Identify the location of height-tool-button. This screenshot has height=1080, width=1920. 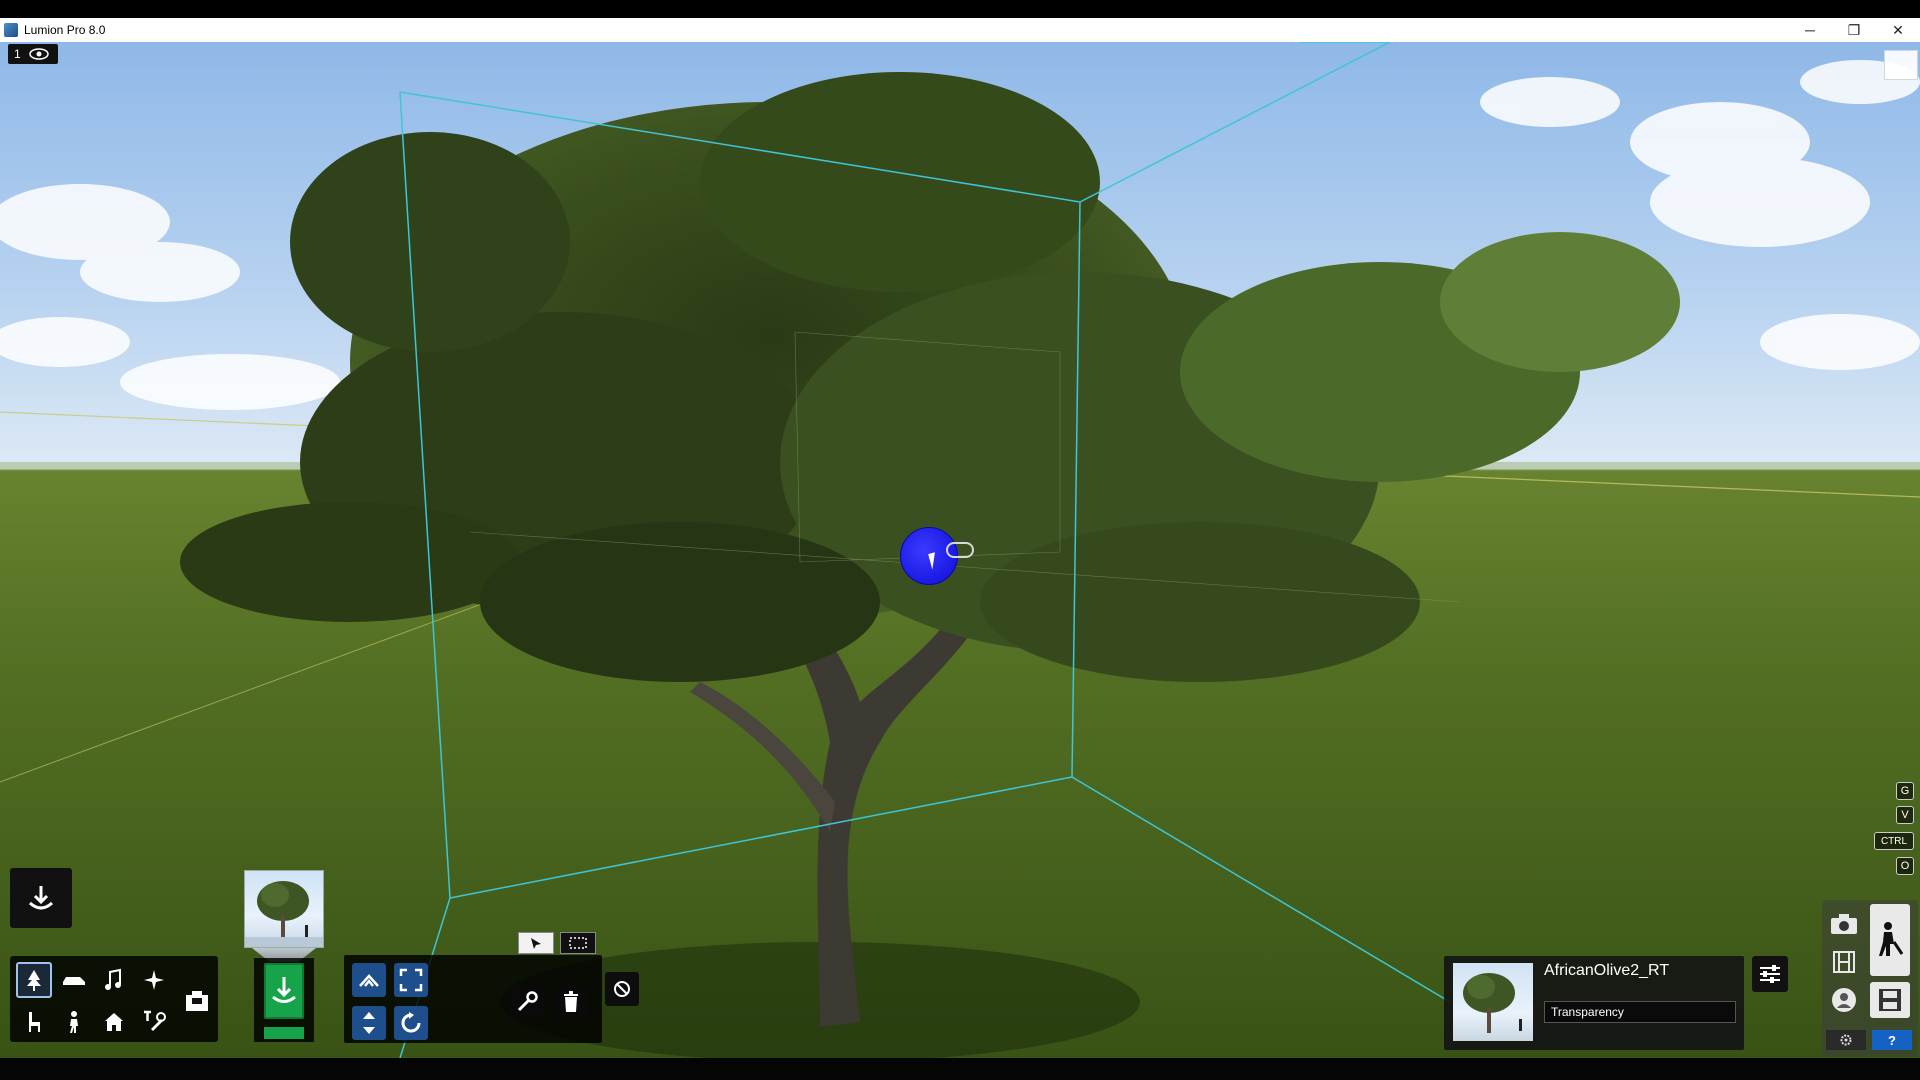
(369, 1023).